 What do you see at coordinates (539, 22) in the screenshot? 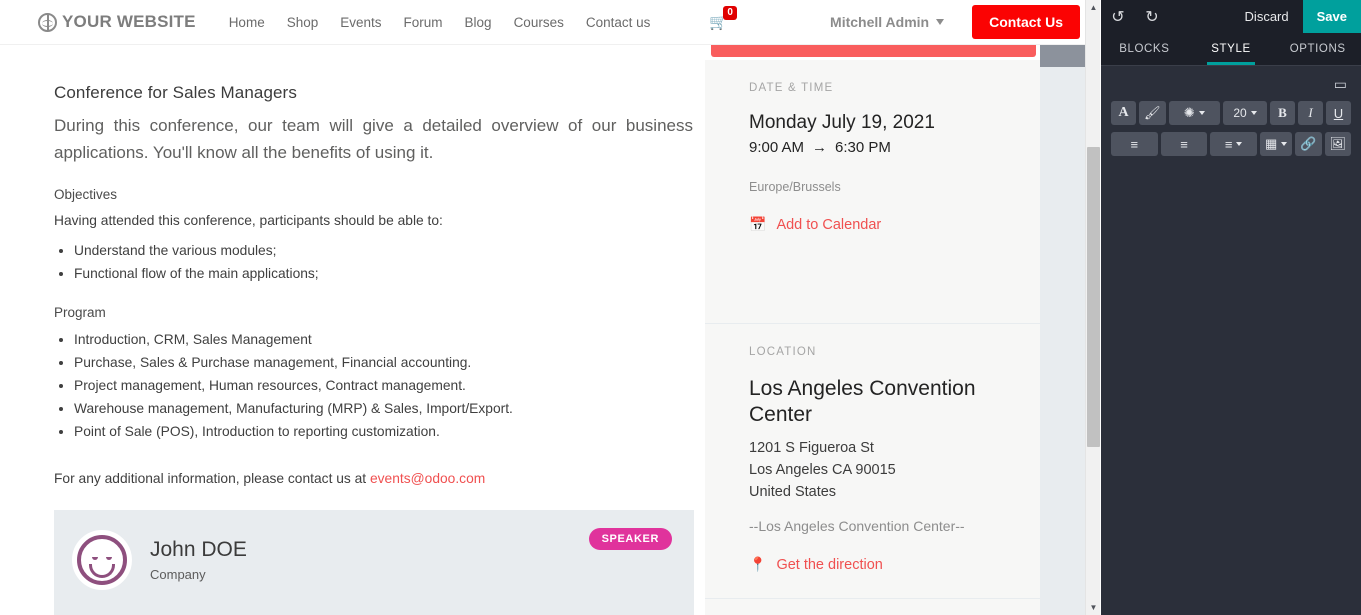
I see `nav-link-courses: Courses` at bounding box center [539, 22].